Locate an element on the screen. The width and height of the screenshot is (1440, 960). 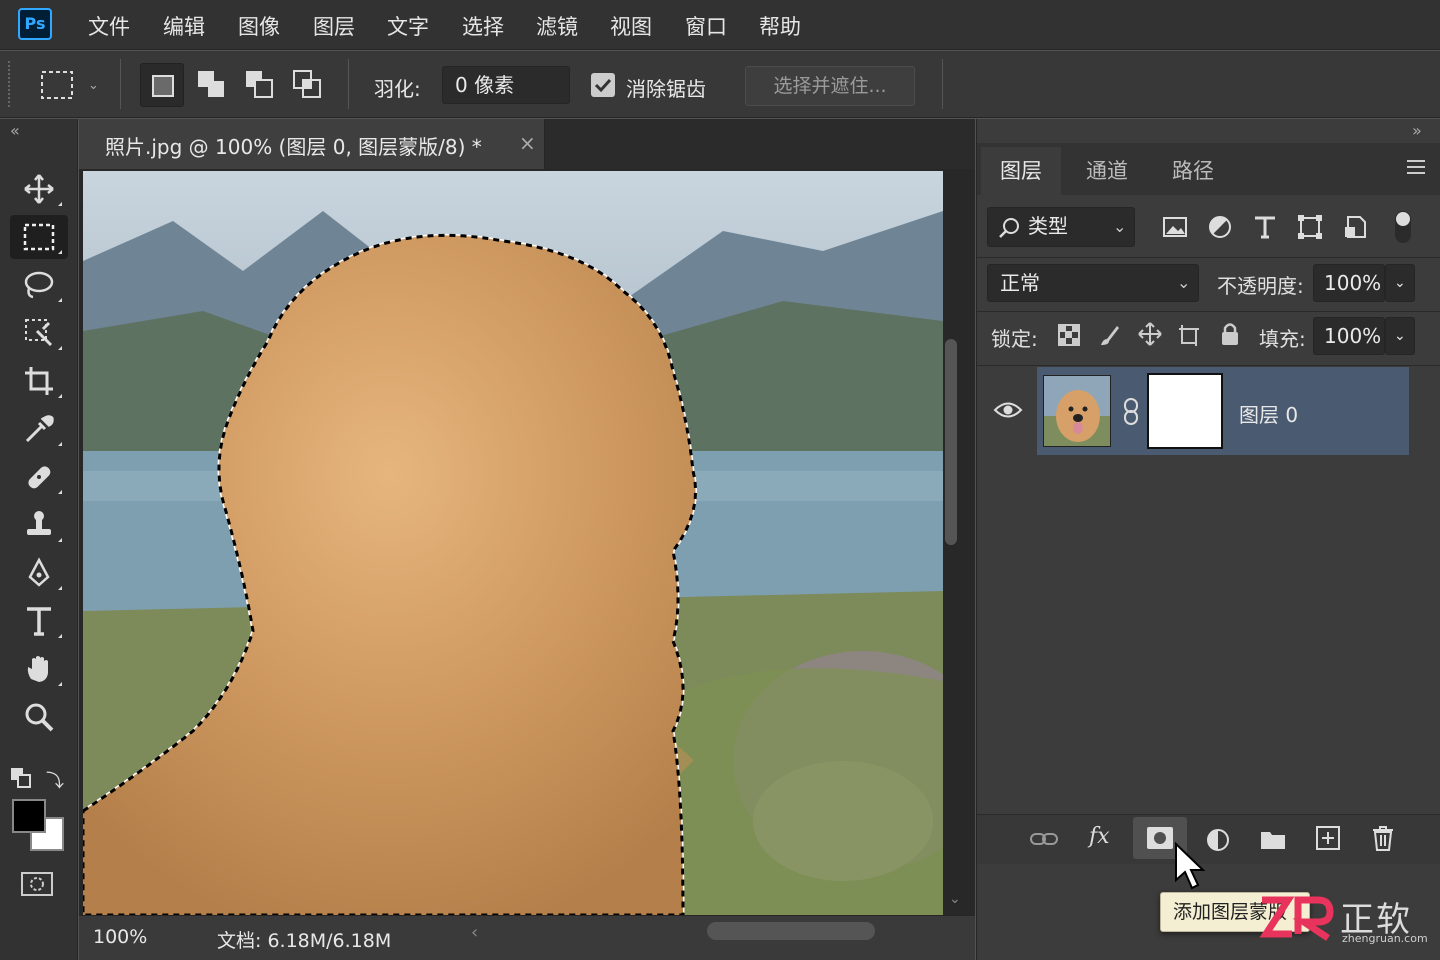
crop-icon is located at coordinates (39, 381).